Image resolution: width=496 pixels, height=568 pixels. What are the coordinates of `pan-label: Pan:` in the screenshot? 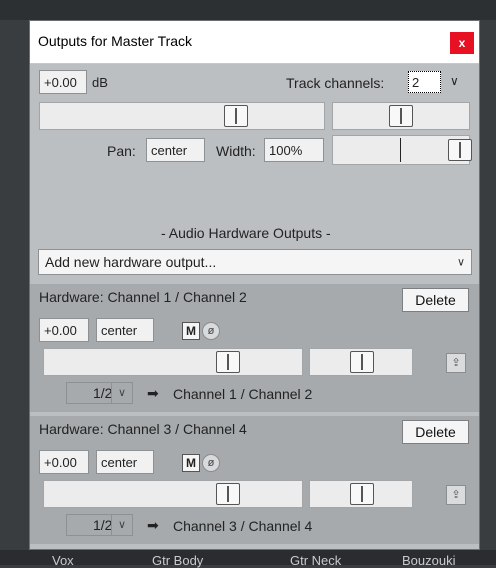 It's located at (121, 151).